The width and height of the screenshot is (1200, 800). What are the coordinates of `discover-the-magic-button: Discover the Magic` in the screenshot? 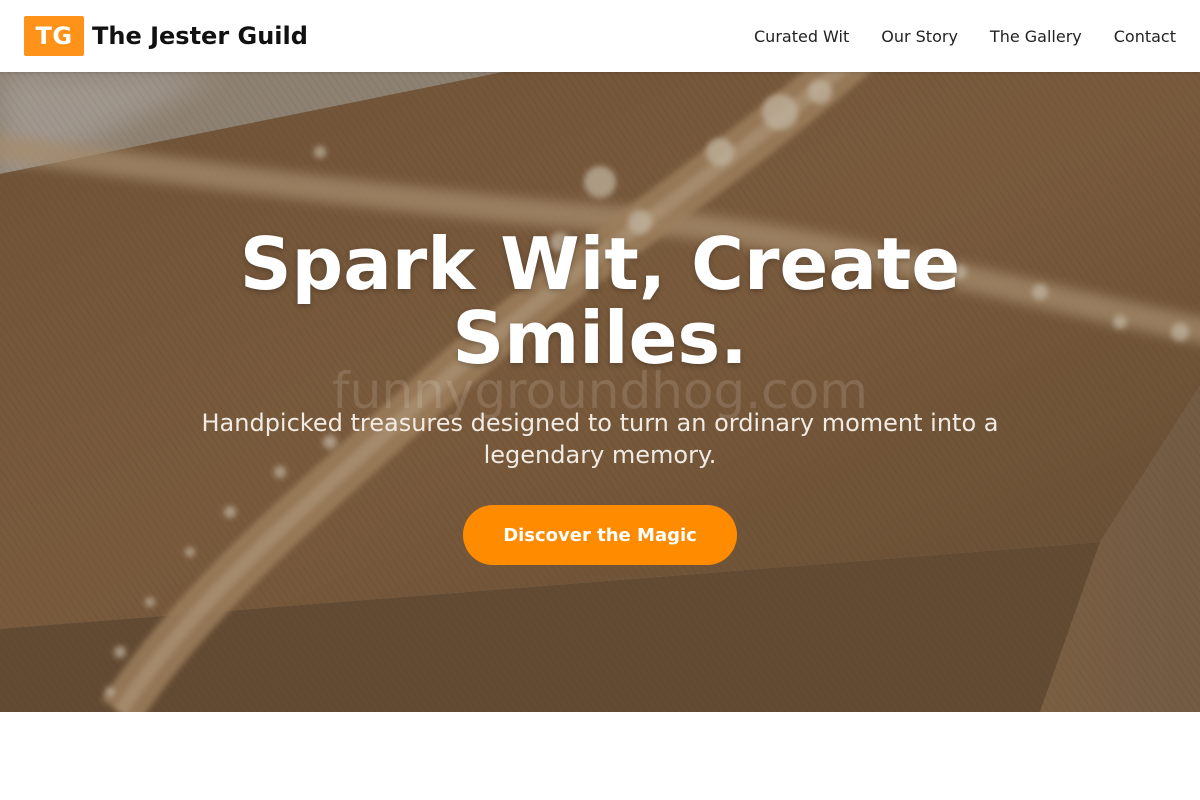 It's located at (600, 535).